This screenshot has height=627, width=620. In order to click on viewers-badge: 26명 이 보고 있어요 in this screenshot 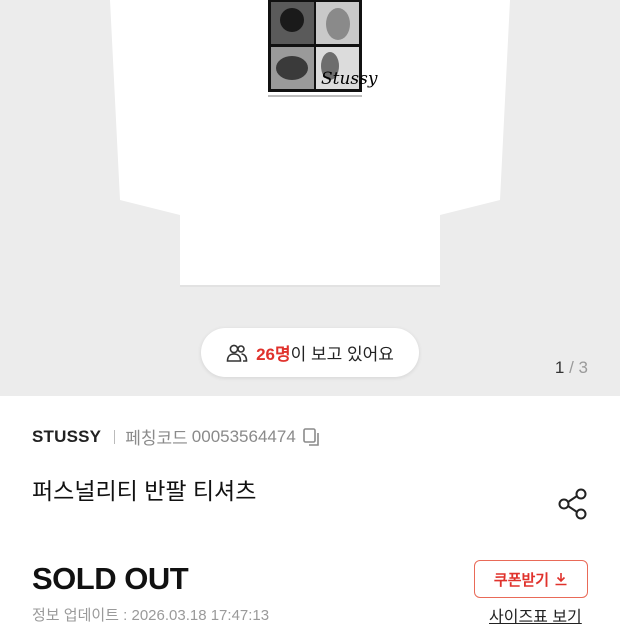, I will do `click(310, 352)`.